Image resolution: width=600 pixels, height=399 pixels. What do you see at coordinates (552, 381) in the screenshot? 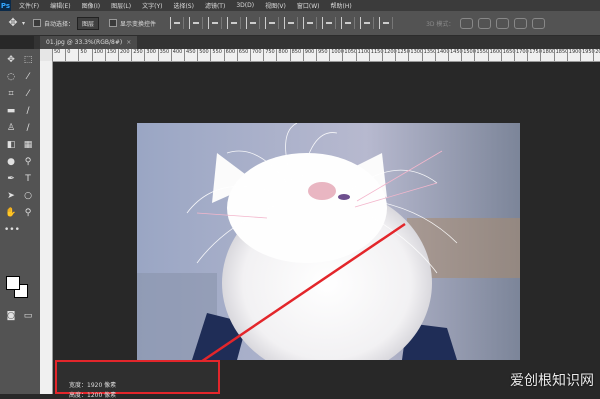
I see `watermark: 爱创根知识网` at bounding box center [552, 381].